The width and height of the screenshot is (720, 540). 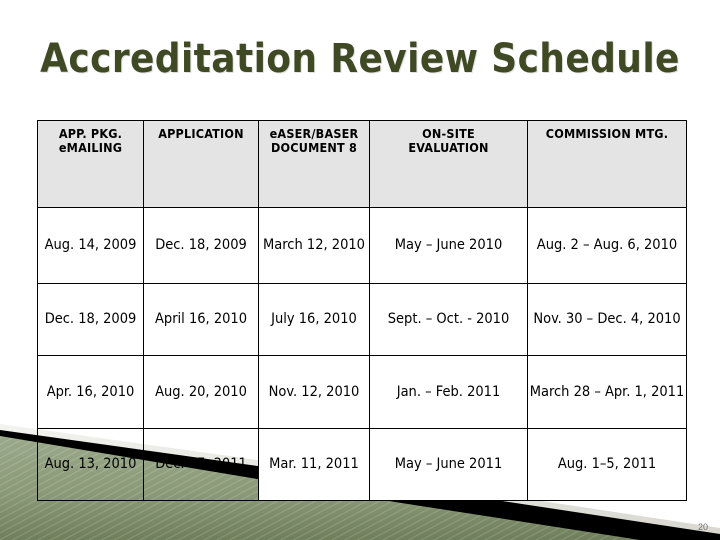 What do you see at coordinates (448, 319) in the screenshot?
I see `cell-on-site-evaluation: Sept. – Oct. - 2010` at bounding box center [448, 319].